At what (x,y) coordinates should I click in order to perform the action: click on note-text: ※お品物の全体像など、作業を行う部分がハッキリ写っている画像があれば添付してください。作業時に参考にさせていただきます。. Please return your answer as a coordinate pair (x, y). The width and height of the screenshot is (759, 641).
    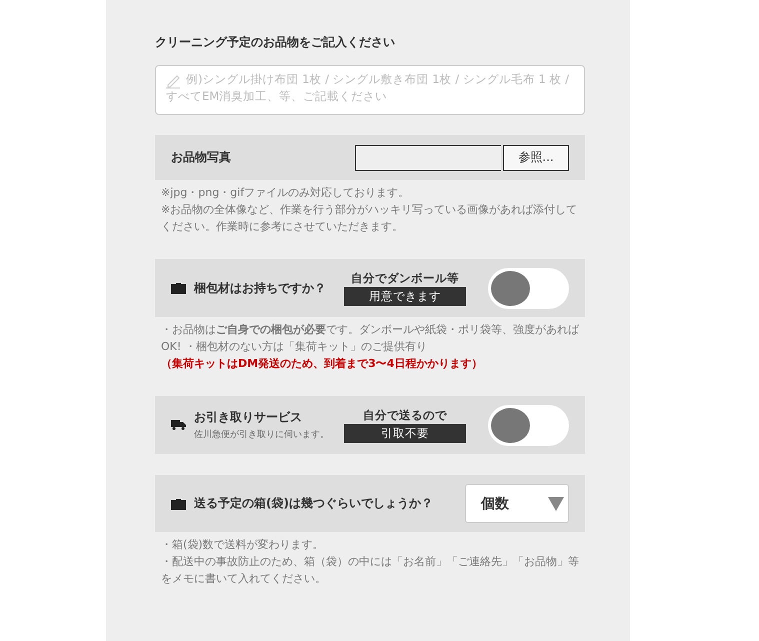
    Looking at the image, I should click on (369, 218).